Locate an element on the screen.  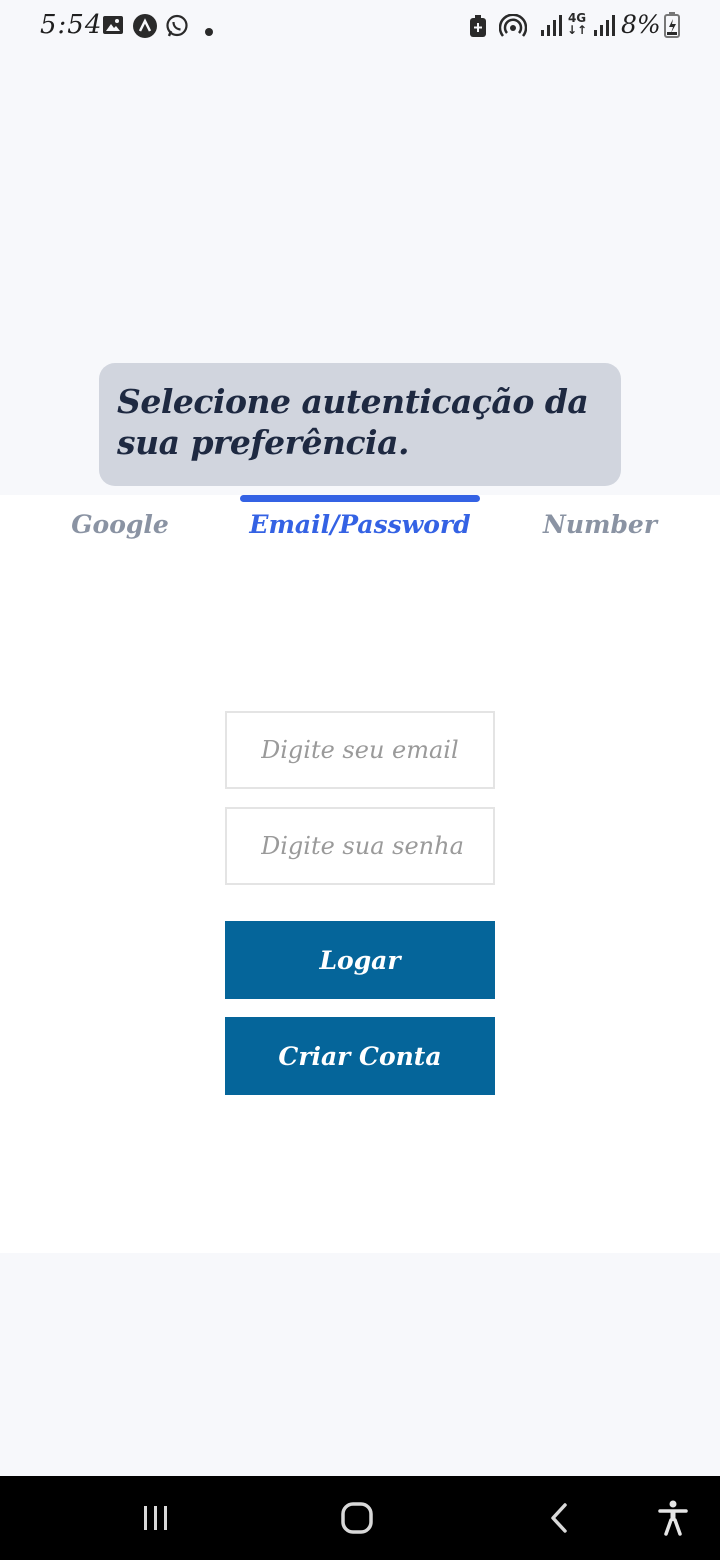
tab-number: Number is located at coordinates (600, 527).